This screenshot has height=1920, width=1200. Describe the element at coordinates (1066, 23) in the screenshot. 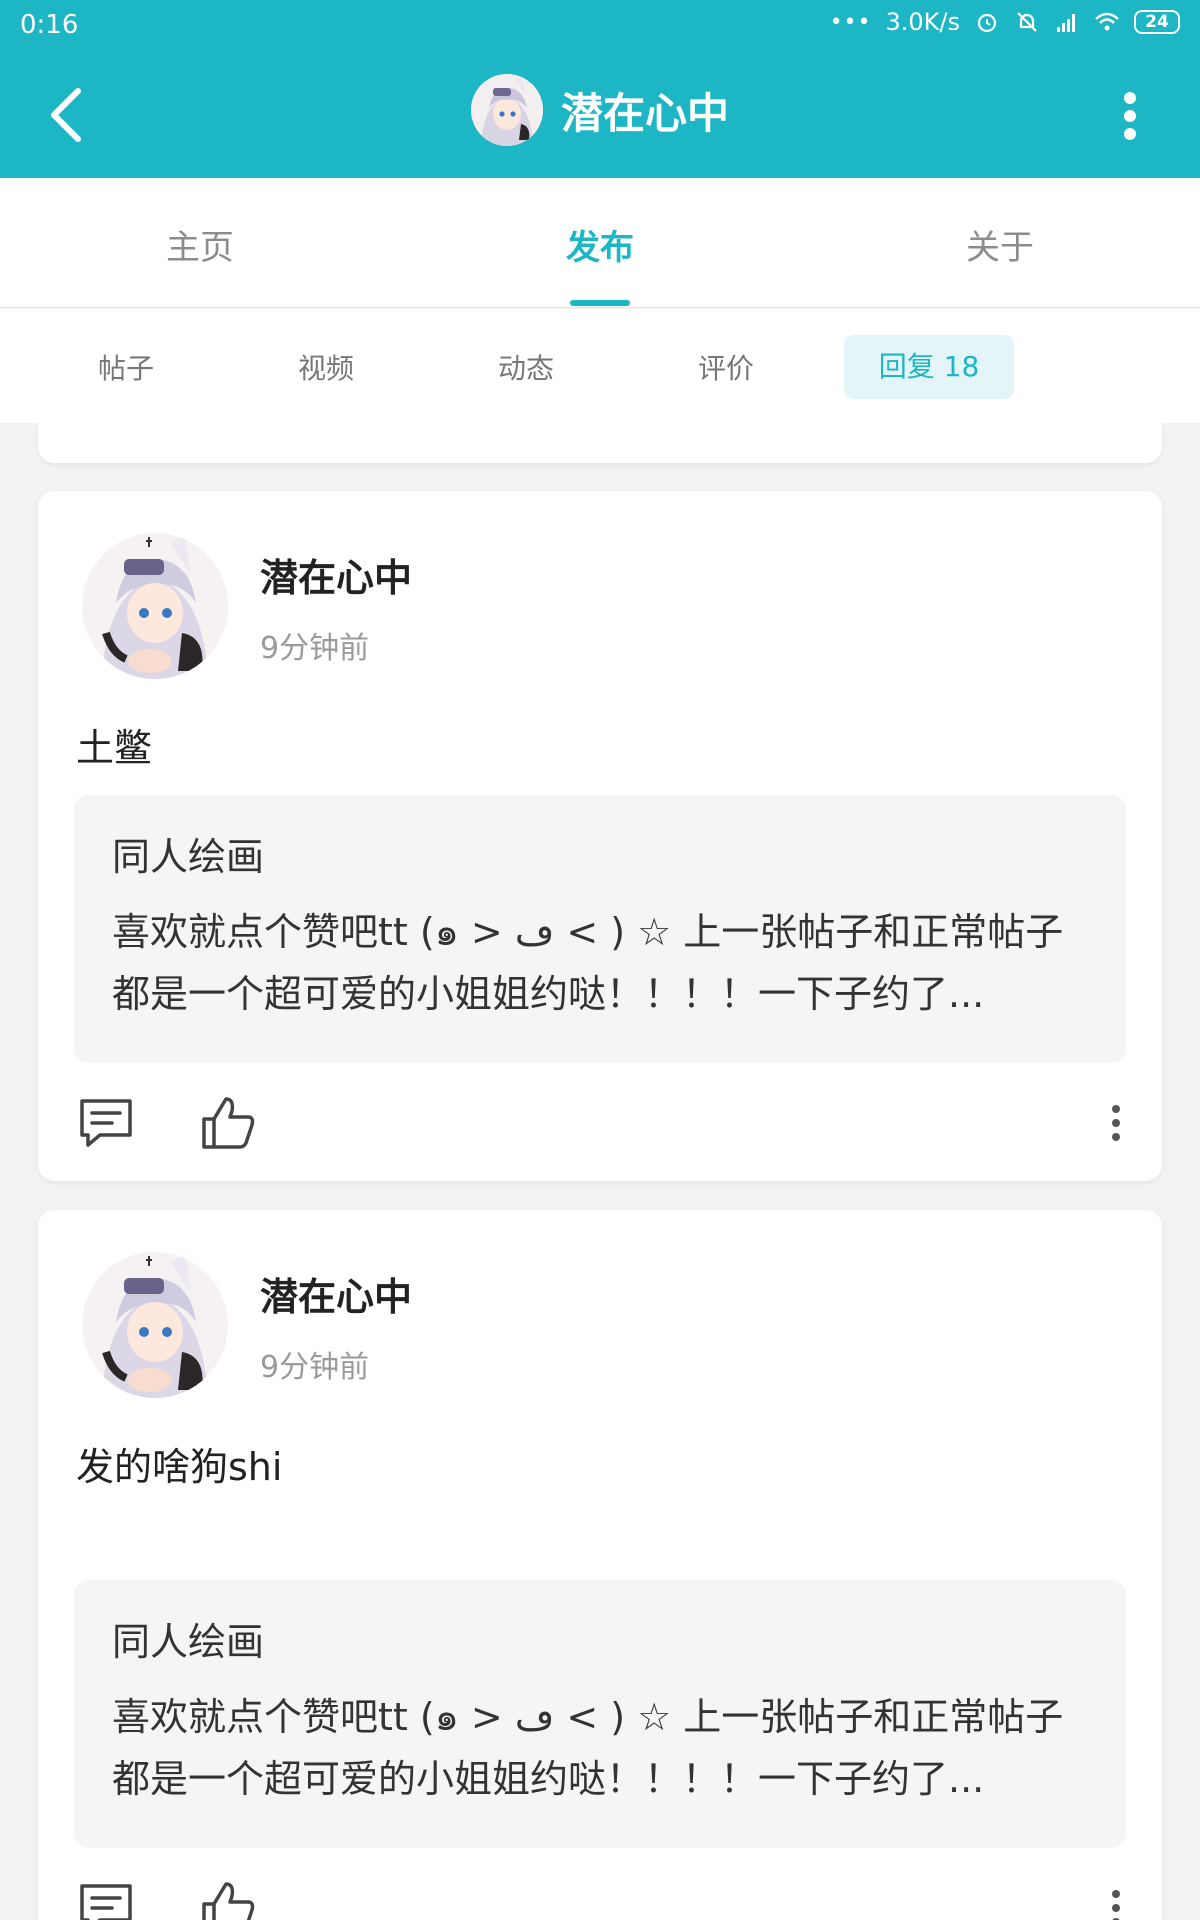

I see `signal-icon` at that location.